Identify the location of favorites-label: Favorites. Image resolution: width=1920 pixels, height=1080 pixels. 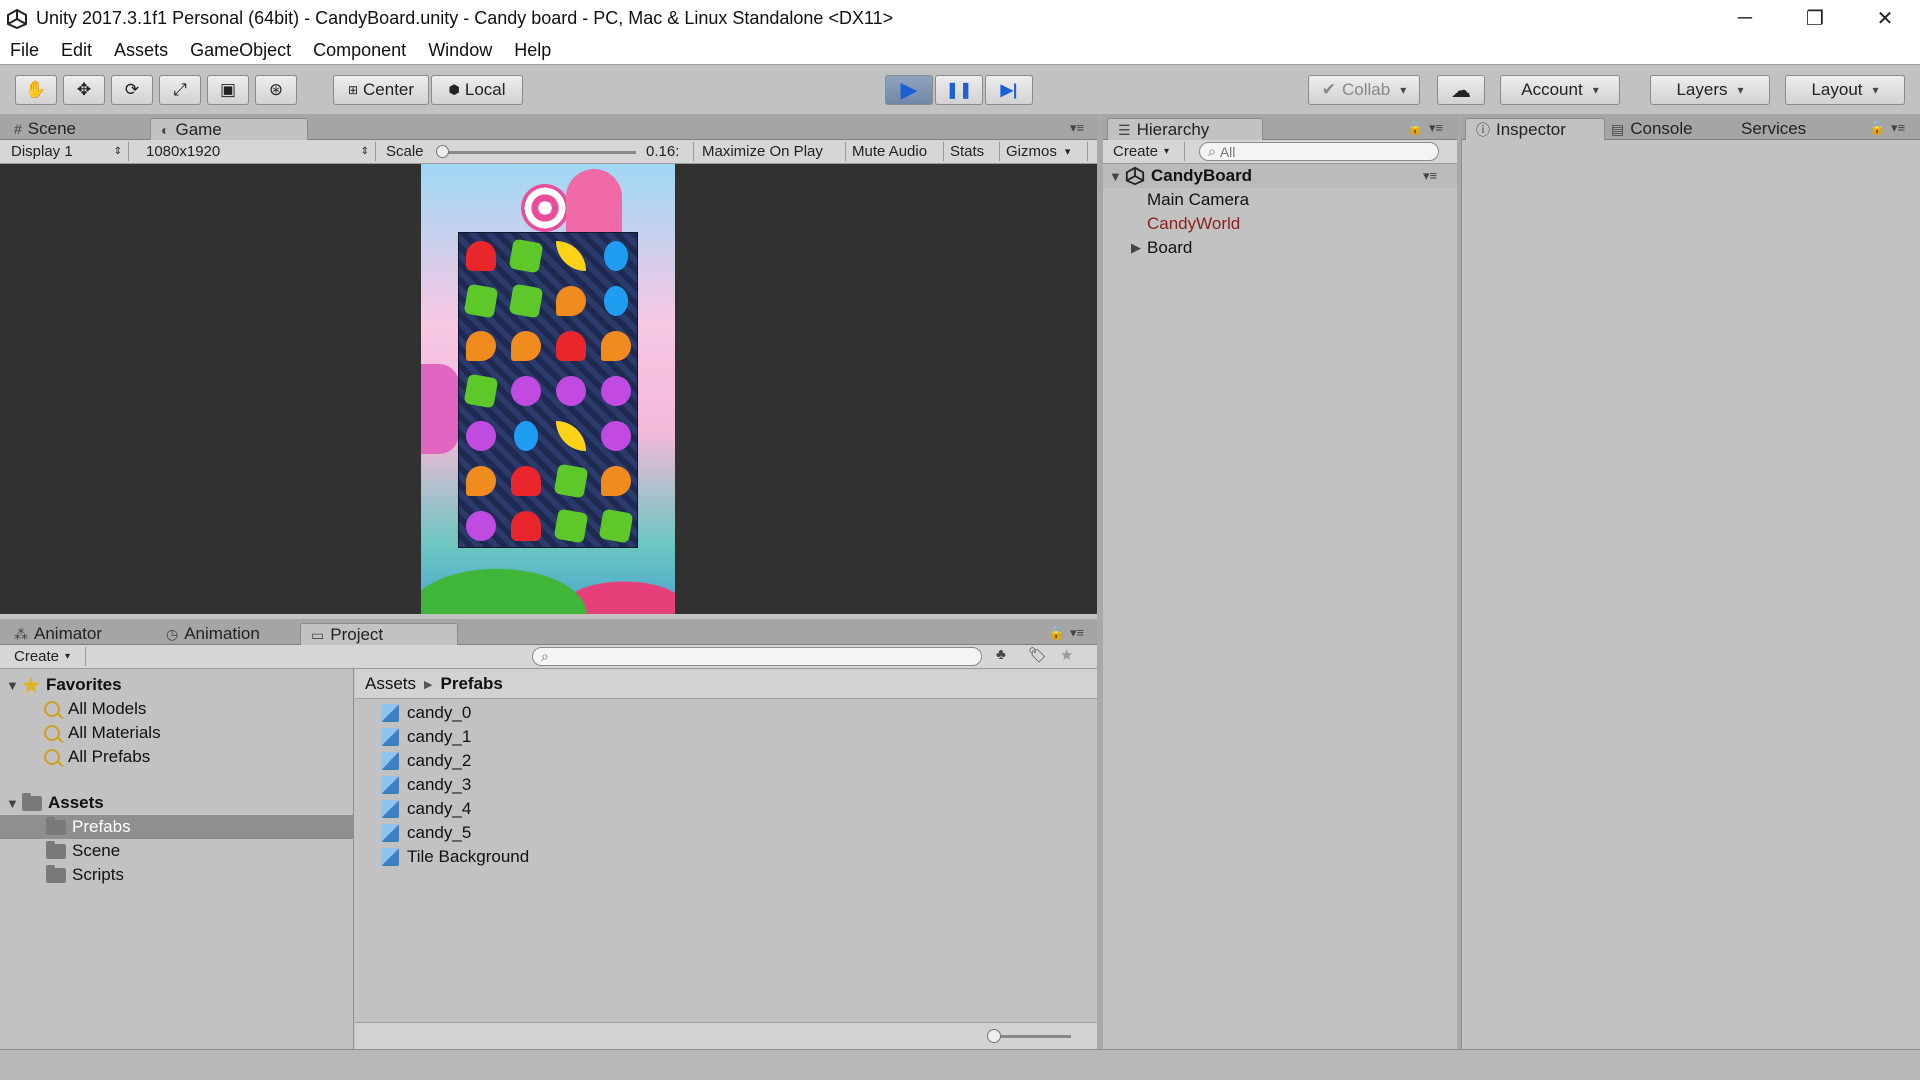
(83, 684).